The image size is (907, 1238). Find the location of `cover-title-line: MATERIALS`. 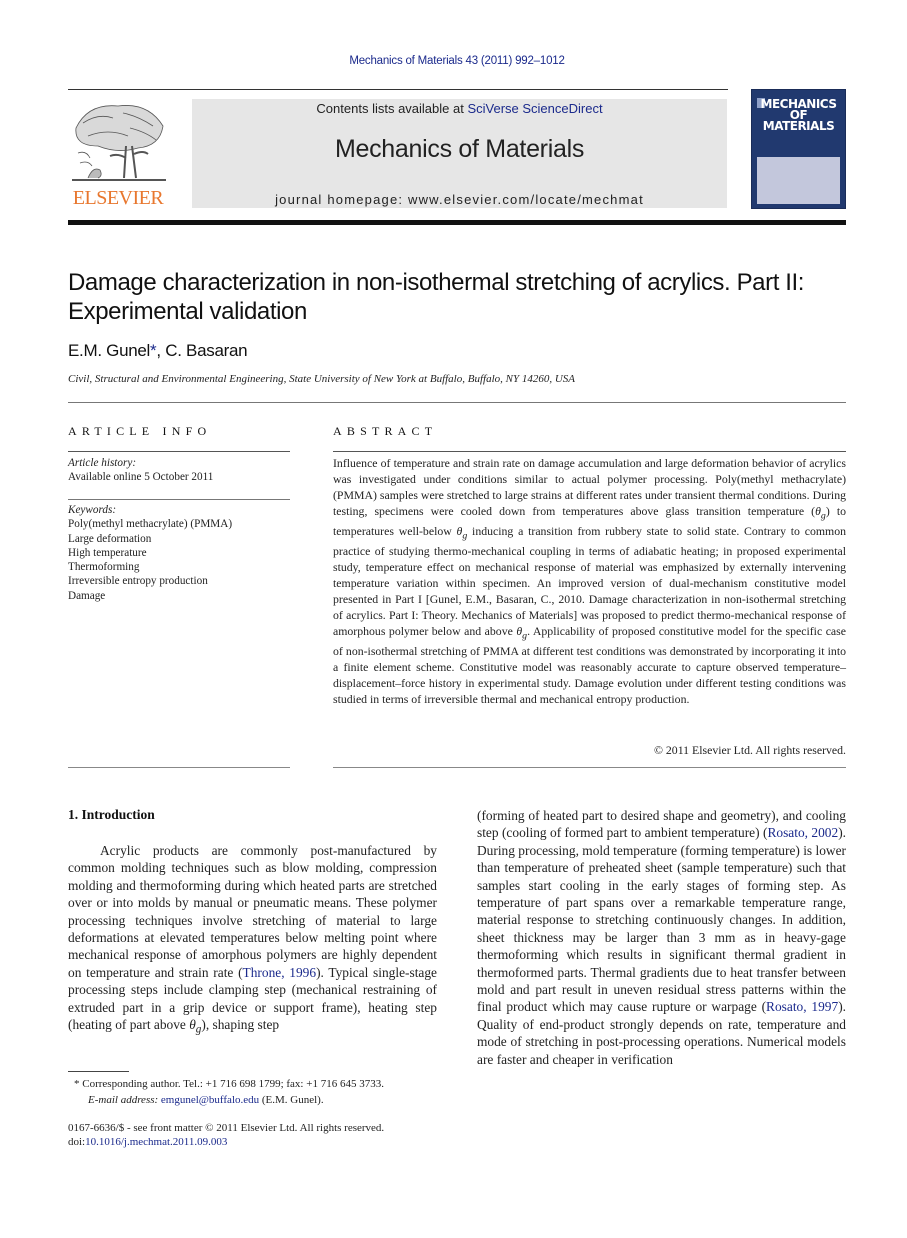

cover-title-line: MATERIALS is located at coordinates (798, 126).